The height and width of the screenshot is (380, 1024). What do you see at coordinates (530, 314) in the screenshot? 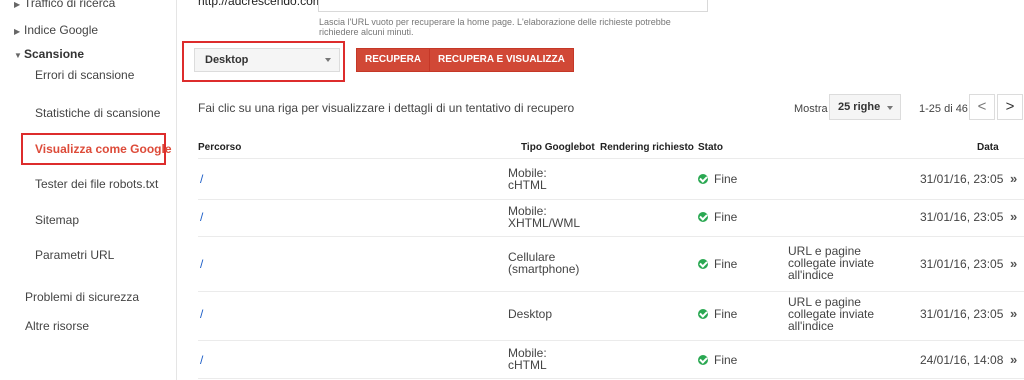
I see `row-bot-type-line1: Desktop` at bounding box center [530, 314].